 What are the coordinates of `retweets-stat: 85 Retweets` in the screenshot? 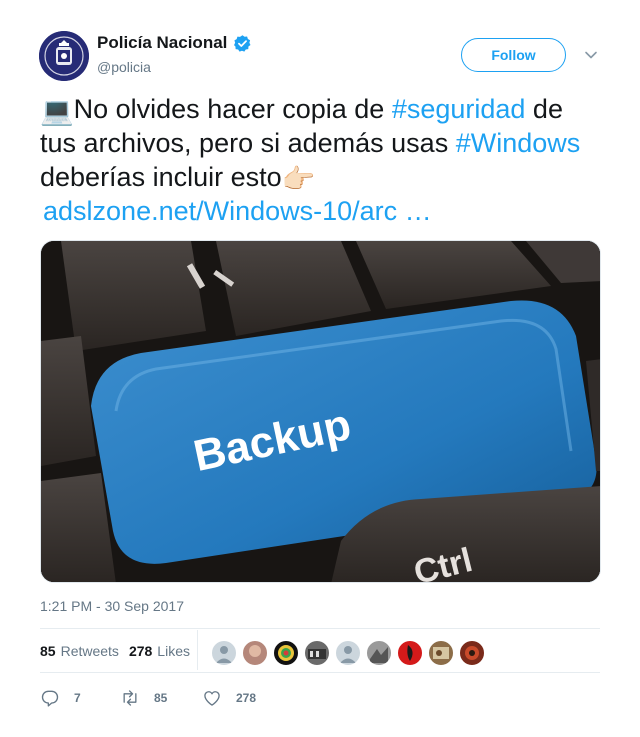 It's located at (79, 651).